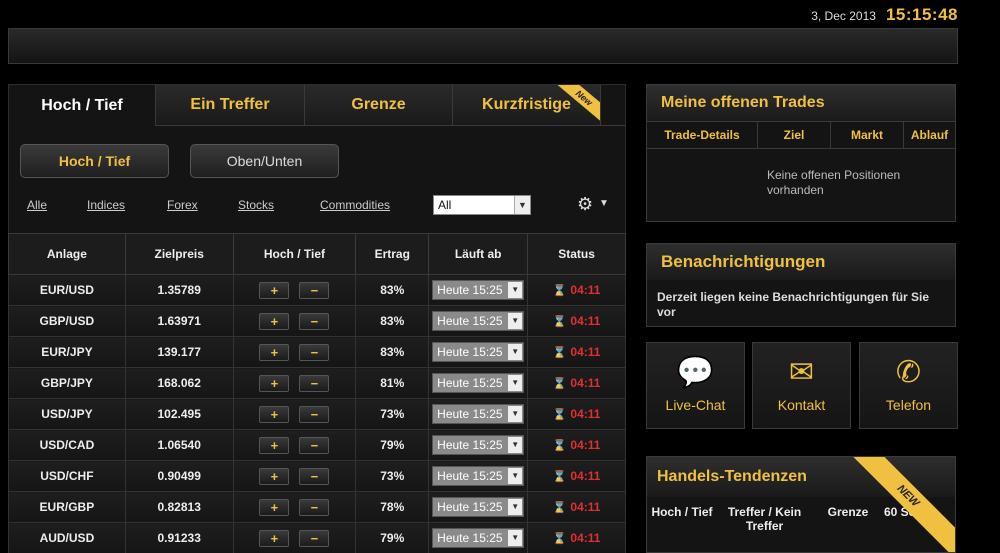 This screenshot has height=553, width=1000. Describe the element at coordinates (264, 161) in the screenshot. I see `oben-unten-button: Oben/Unten` at that location.